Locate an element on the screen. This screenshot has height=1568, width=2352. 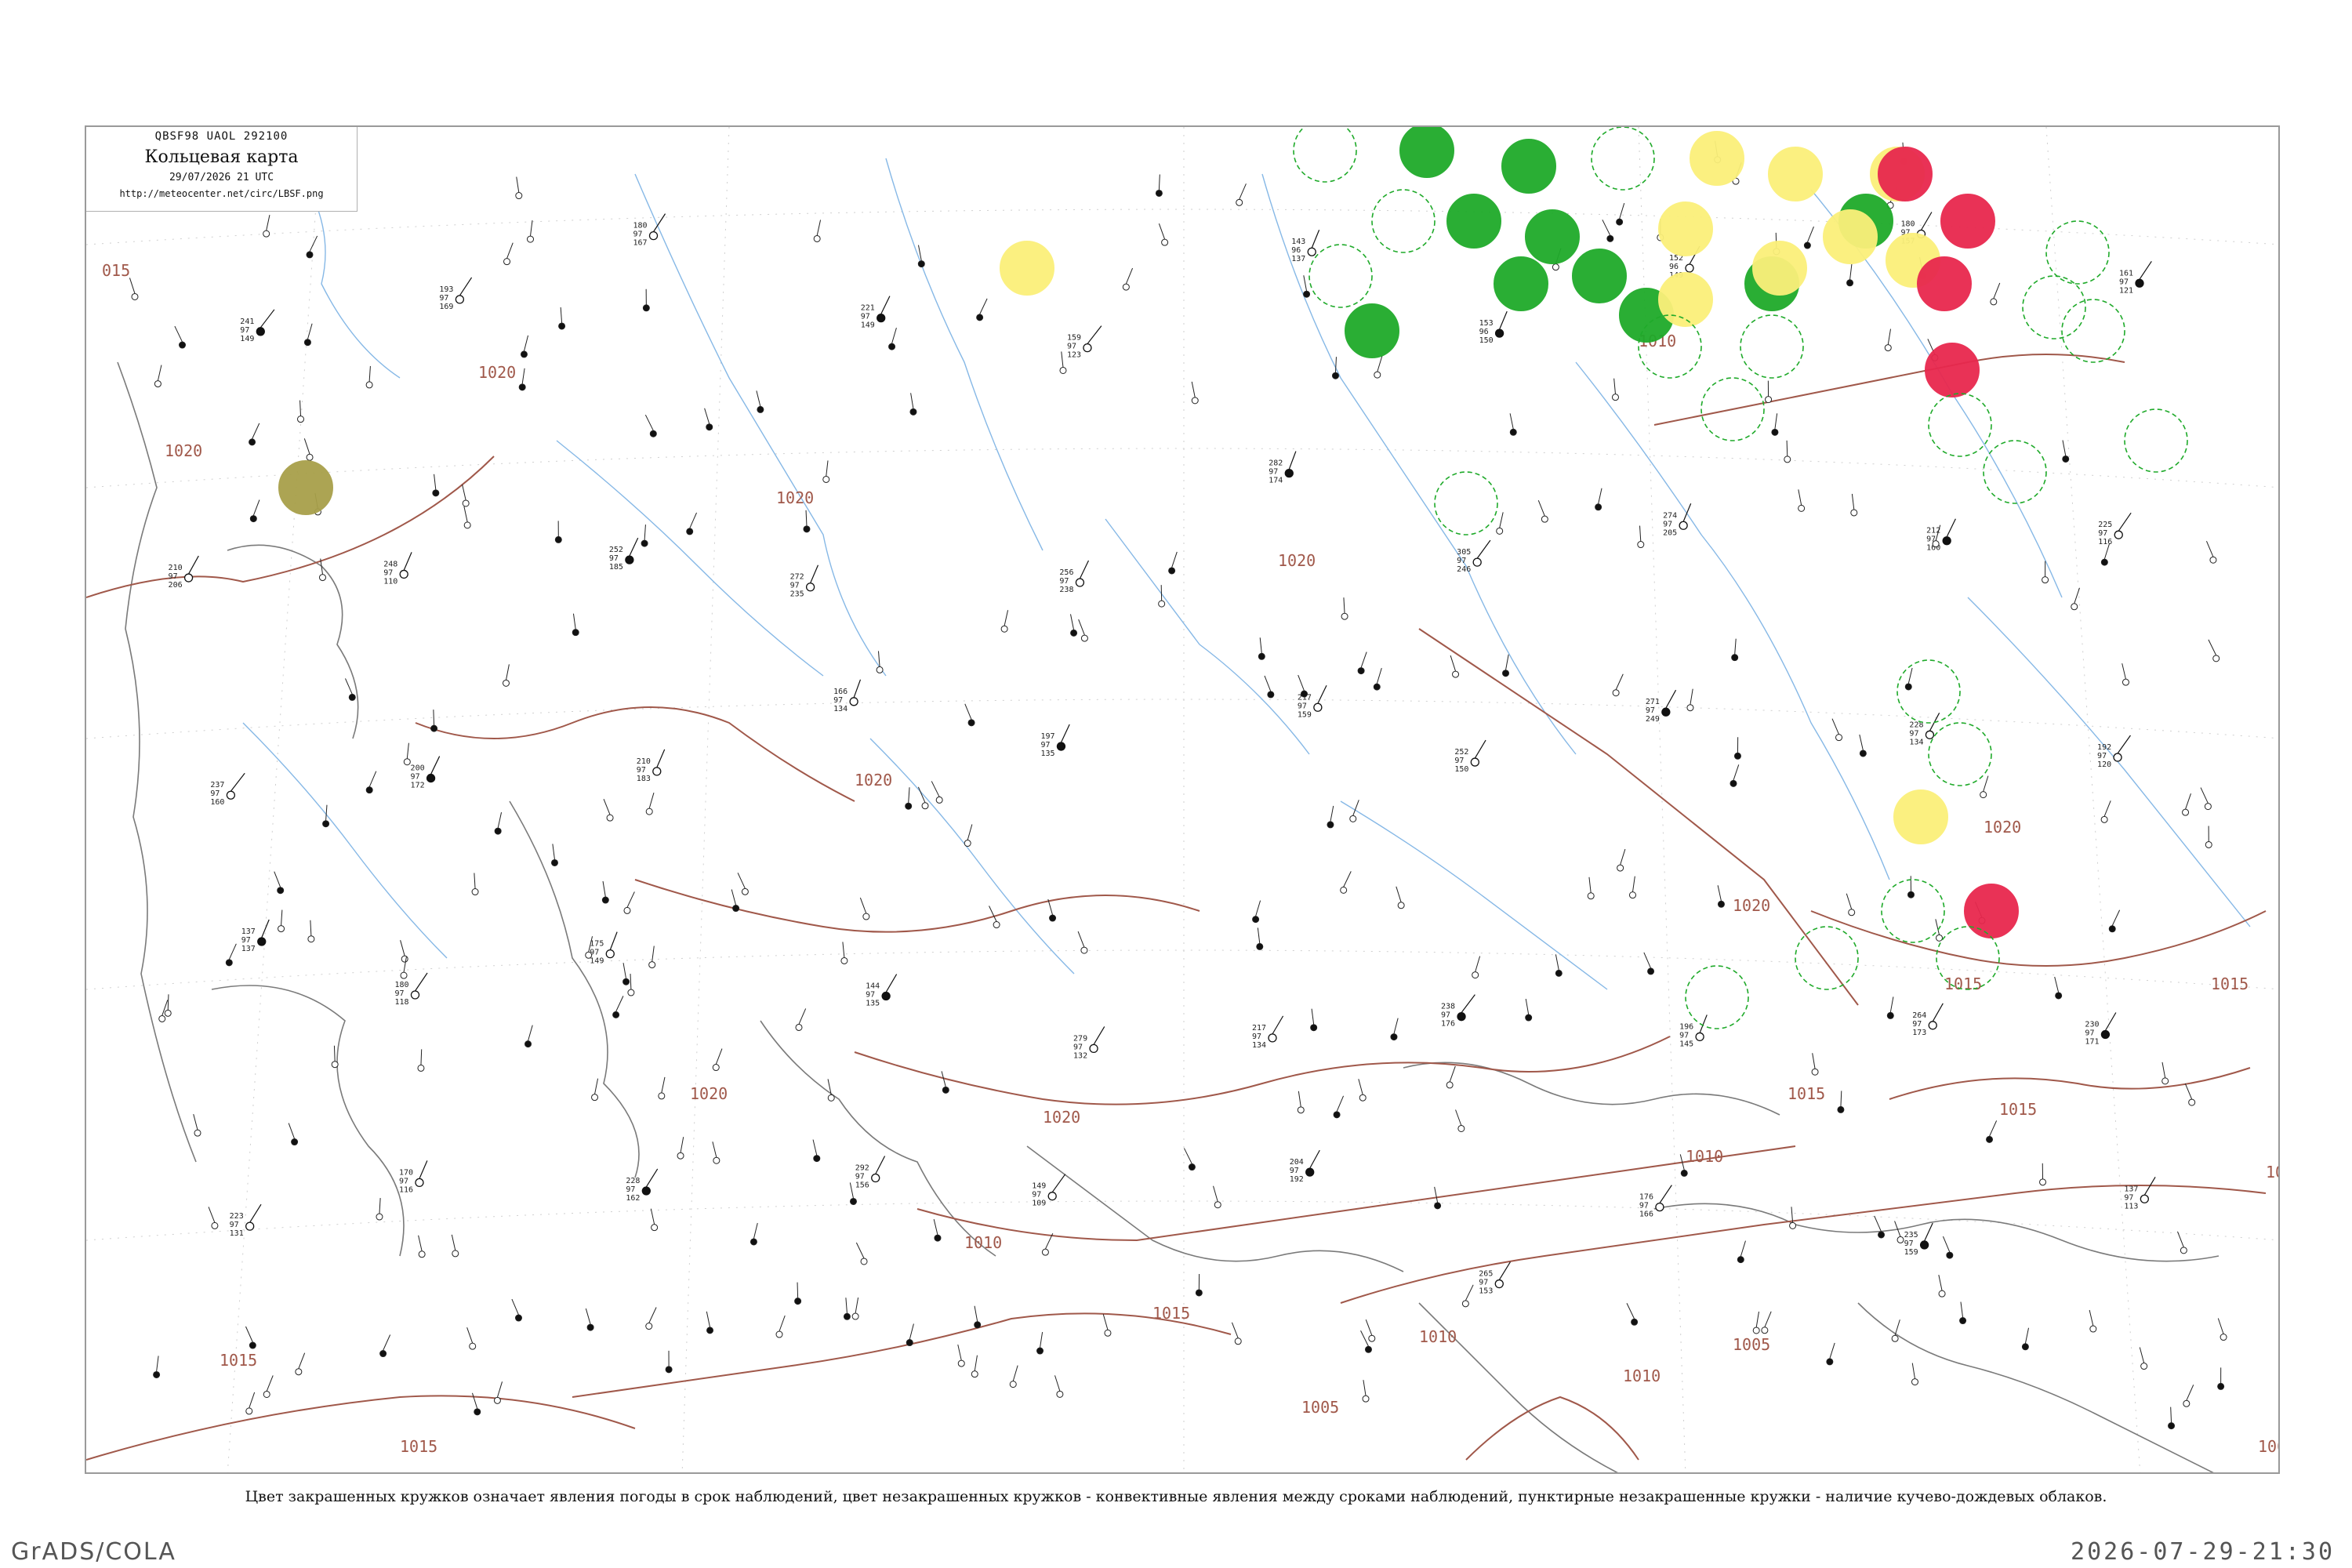
station-value: 282 is located at coordinates (1276, 463).